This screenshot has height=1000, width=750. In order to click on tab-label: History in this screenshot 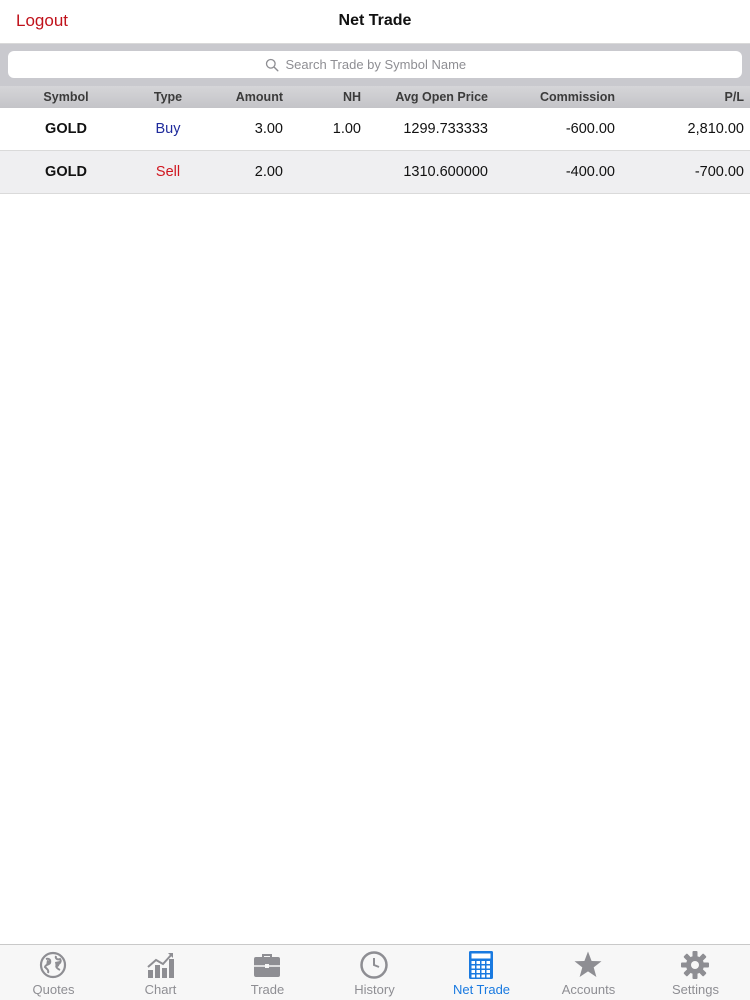, I will do `click(374, 989)`.